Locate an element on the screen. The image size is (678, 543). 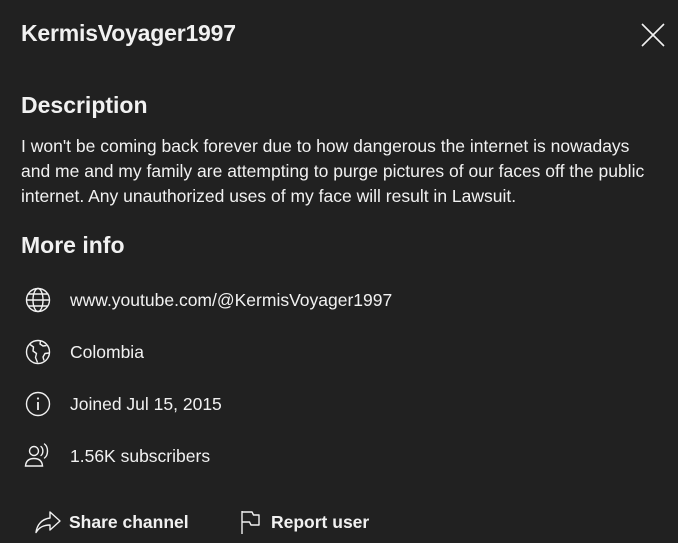
flag-icon is located at coordinates (250, 522).